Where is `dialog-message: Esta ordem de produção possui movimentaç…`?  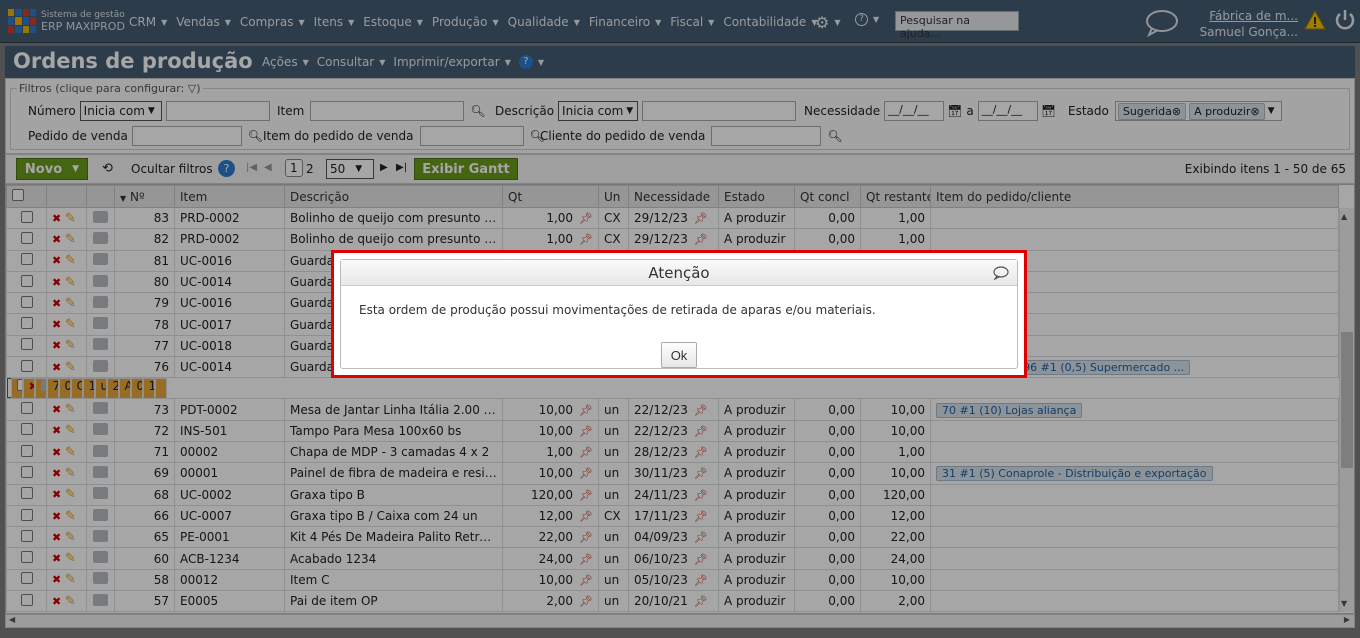 dialog-message: Esta ordem de produção possui movimentaç… is located at coordinates (617, 310).